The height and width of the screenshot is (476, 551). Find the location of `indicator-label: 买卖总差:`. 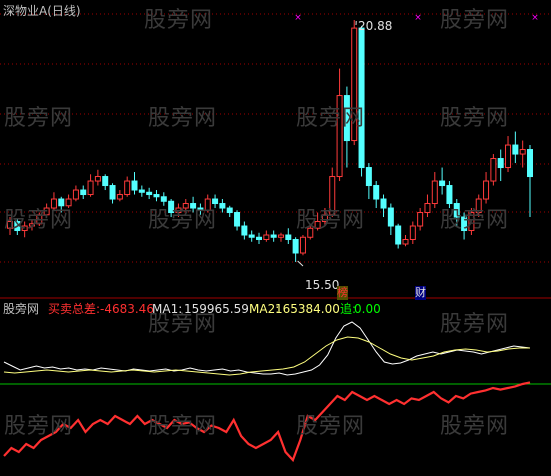

indicator-label: 买卖总差: is located at coordinates (74, 309).